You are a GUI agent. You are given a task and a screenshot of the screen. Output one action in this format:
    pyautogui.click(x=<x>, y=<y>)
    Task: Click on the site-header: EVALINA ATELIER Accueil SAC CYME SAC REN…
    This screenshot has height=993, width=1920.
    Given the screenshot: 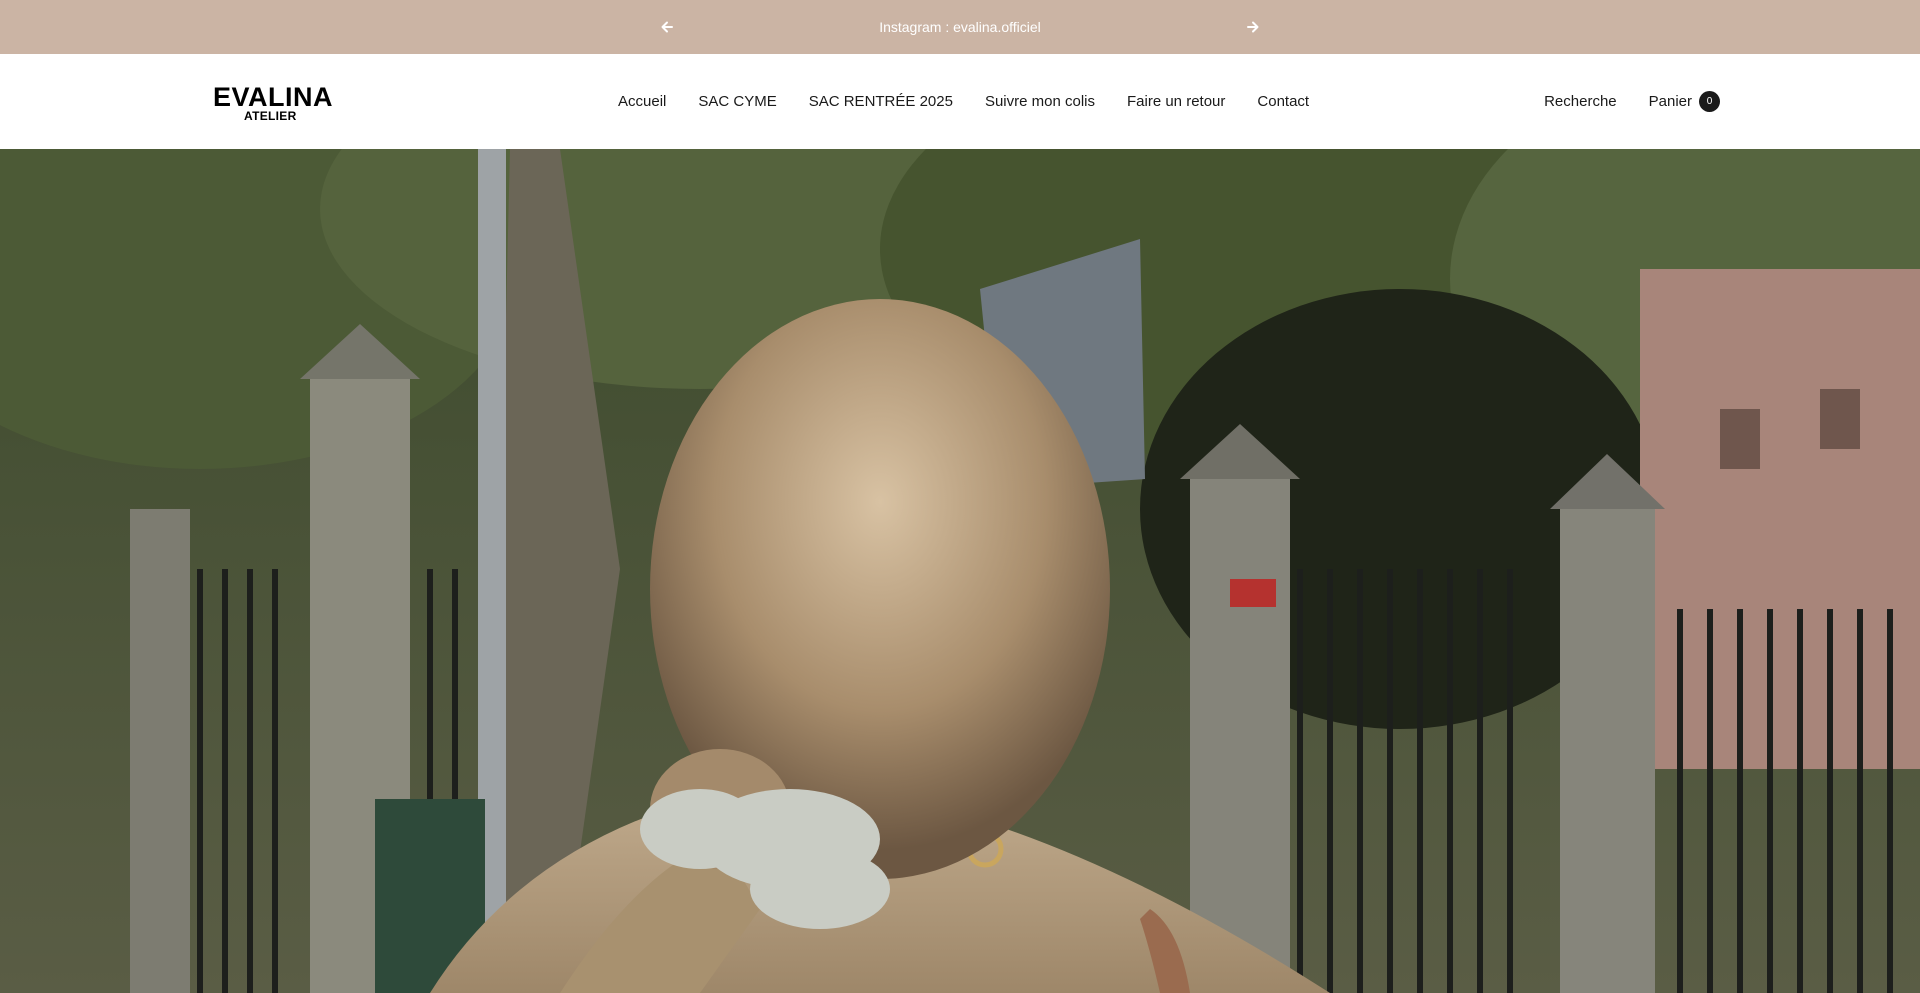 What is the action you would take?
    pyautogui.click(x=960, y=101)
    